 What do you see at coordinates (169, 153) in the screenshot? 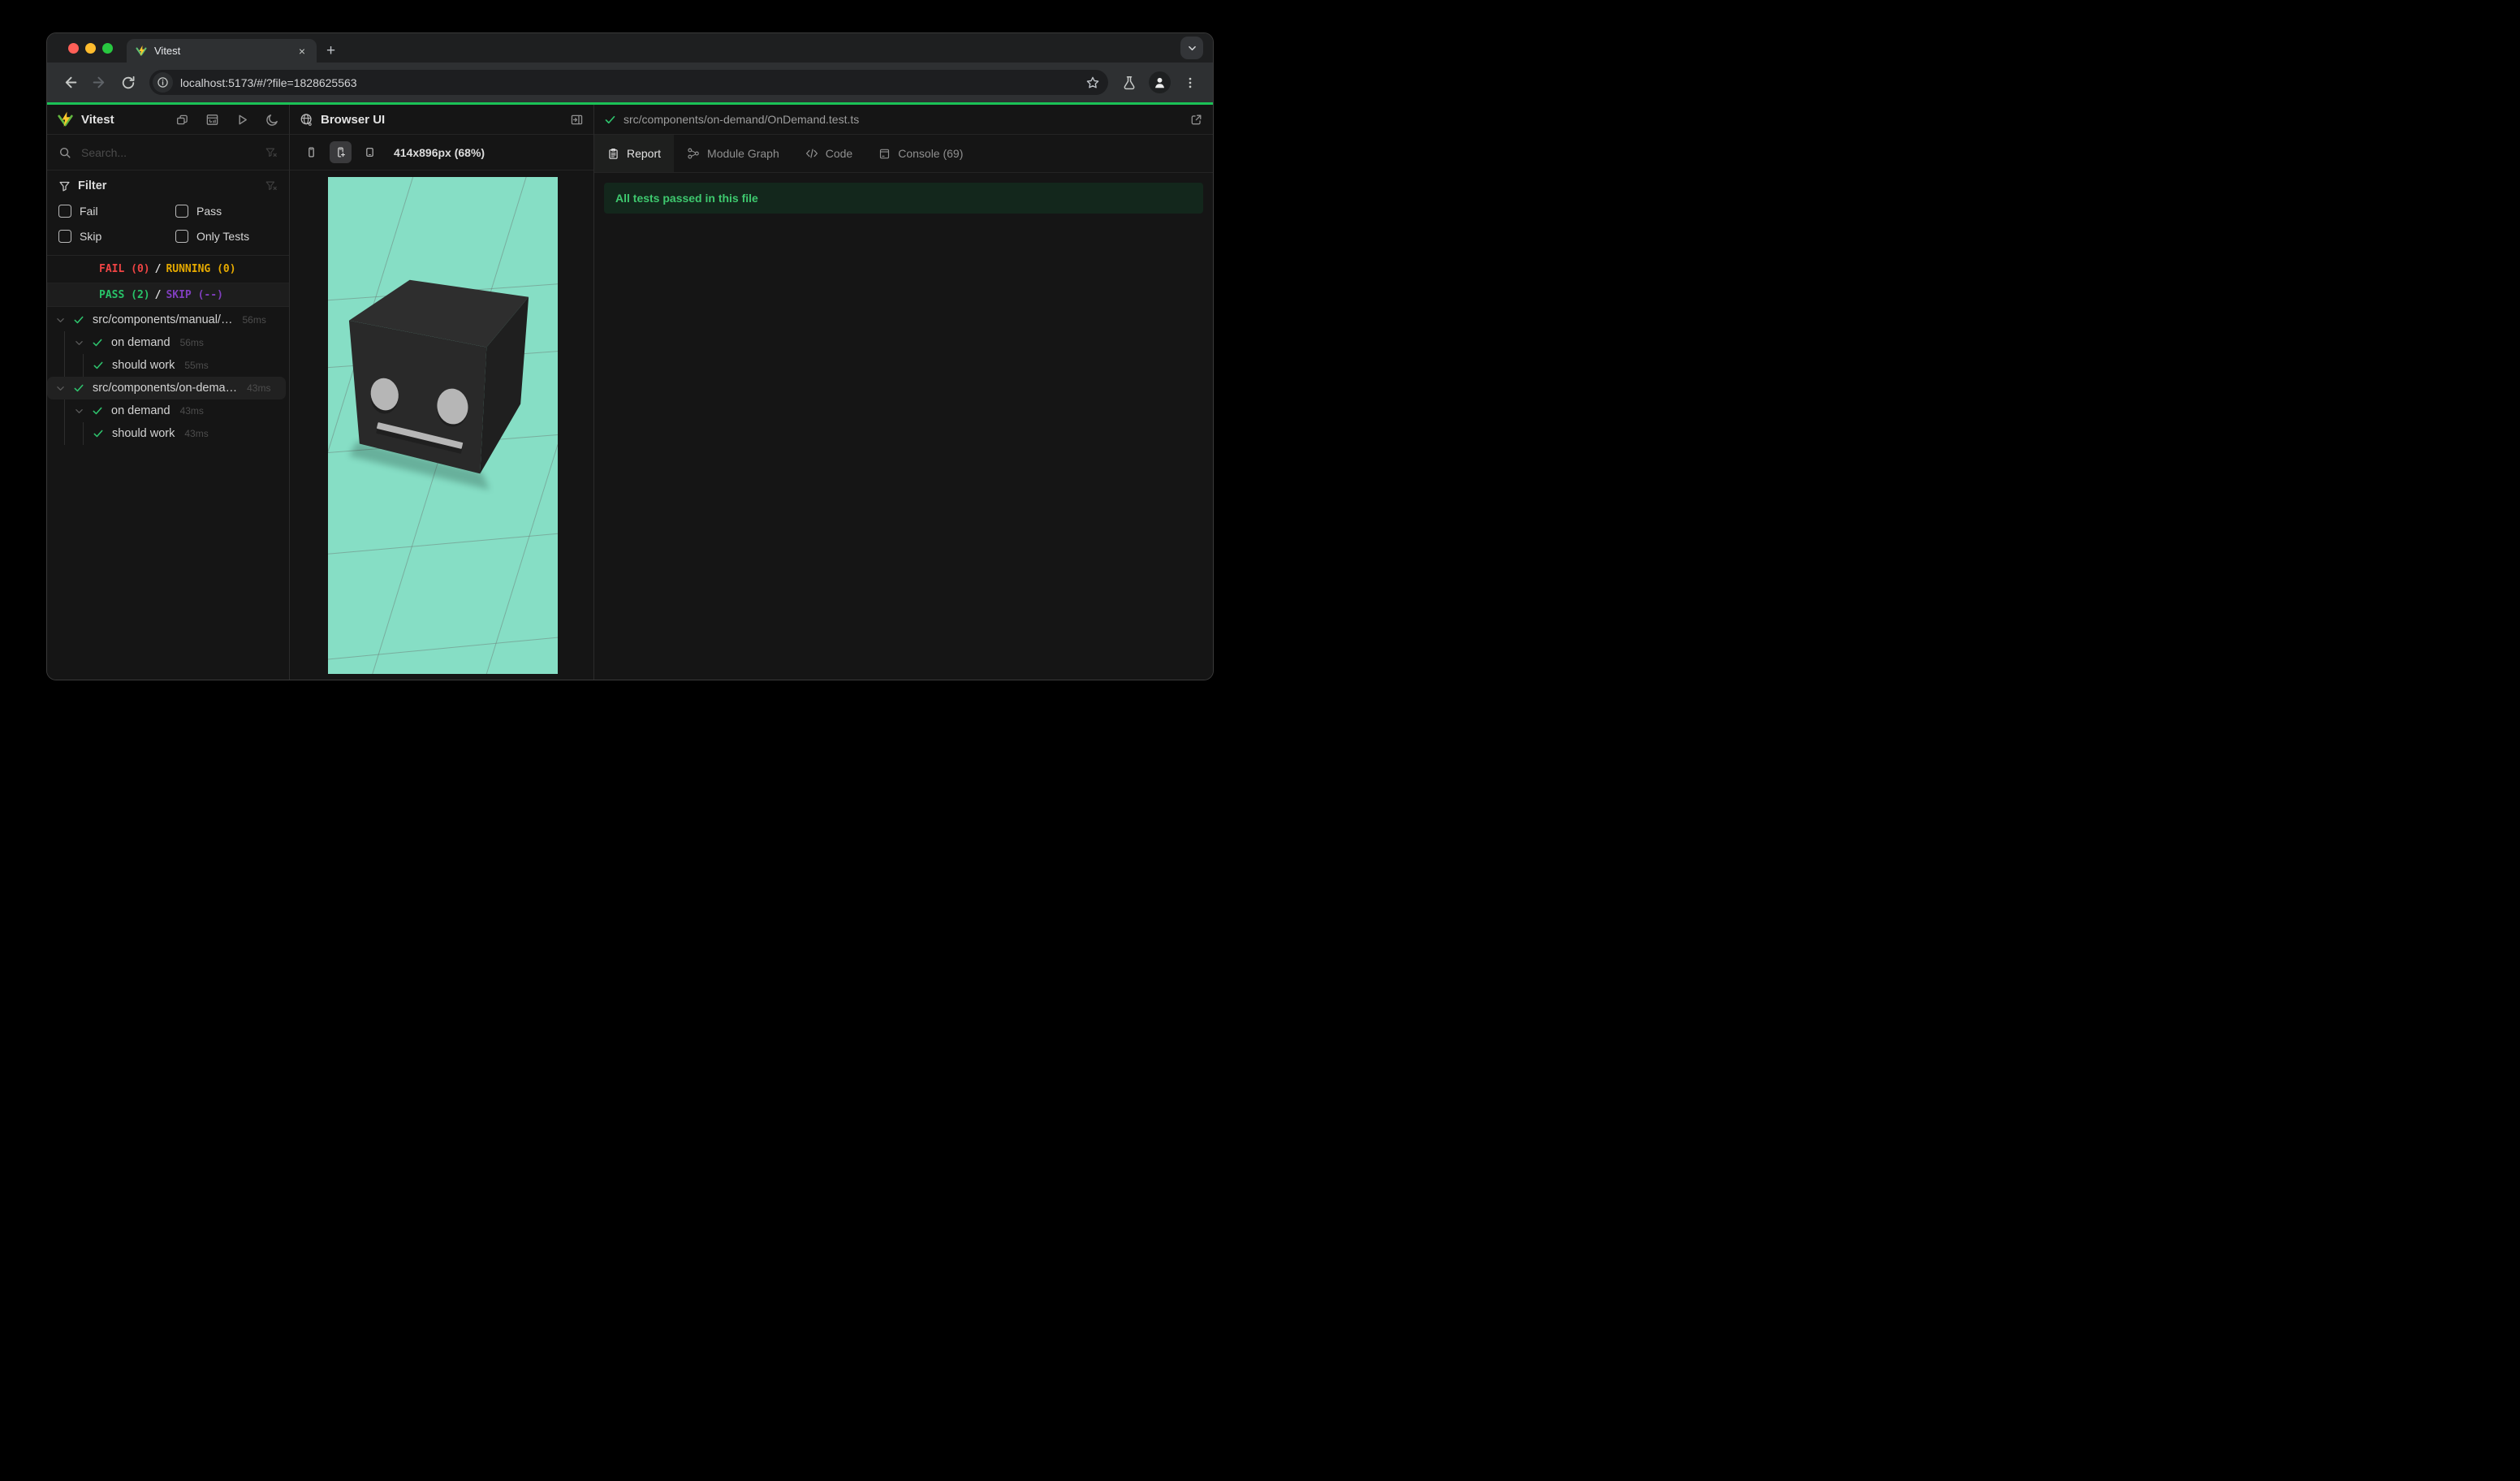
I see `search-input` at bounding box center [169, 153].